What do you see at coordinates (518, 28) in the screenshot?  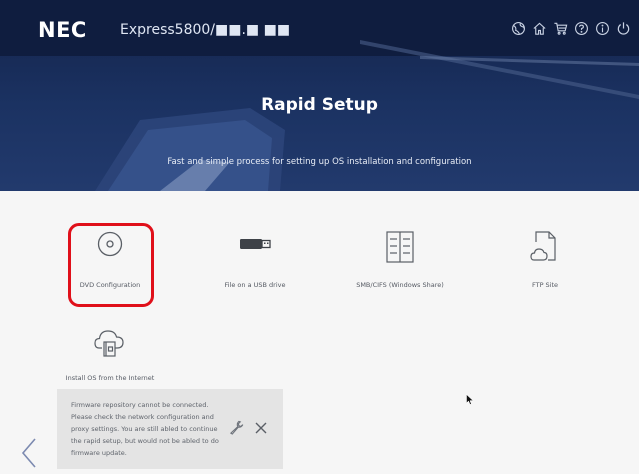 I see `globe-icon` at bounding box center [518, 28].